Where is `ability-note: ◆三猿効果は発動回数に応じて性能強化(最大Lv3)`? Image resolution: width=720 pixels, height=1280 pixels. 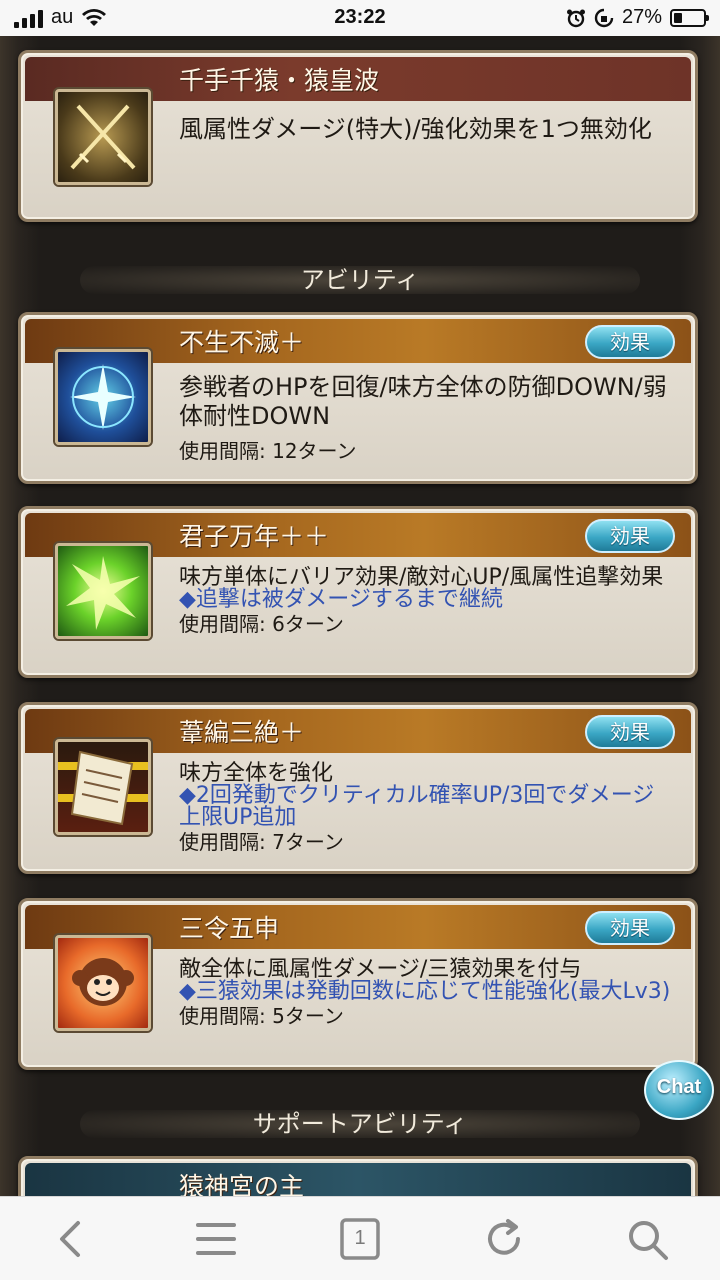 ability-note: ◆三猿効果は発動回数に応じて性能強化(最大Lv3) is located at coordinates (425, 991).